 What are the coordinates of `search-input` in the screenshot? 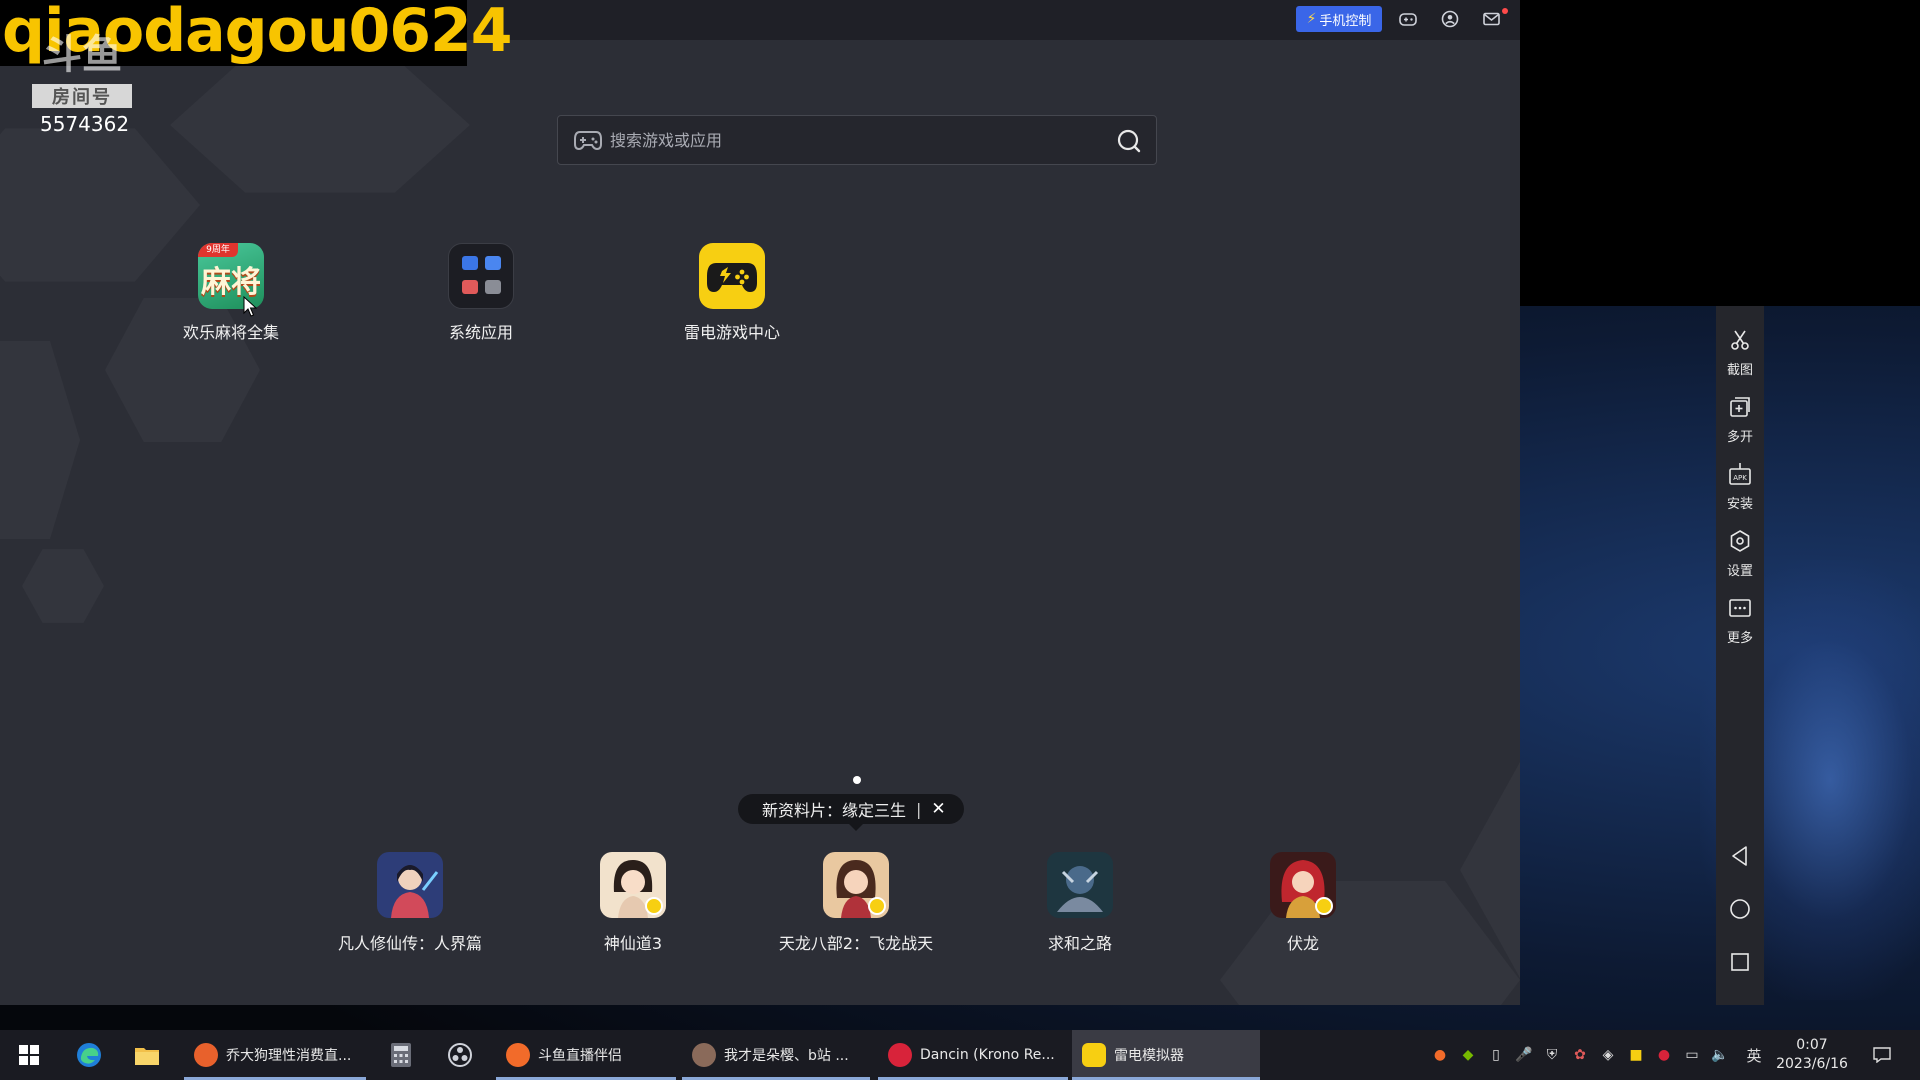 It's located at (850, 140).